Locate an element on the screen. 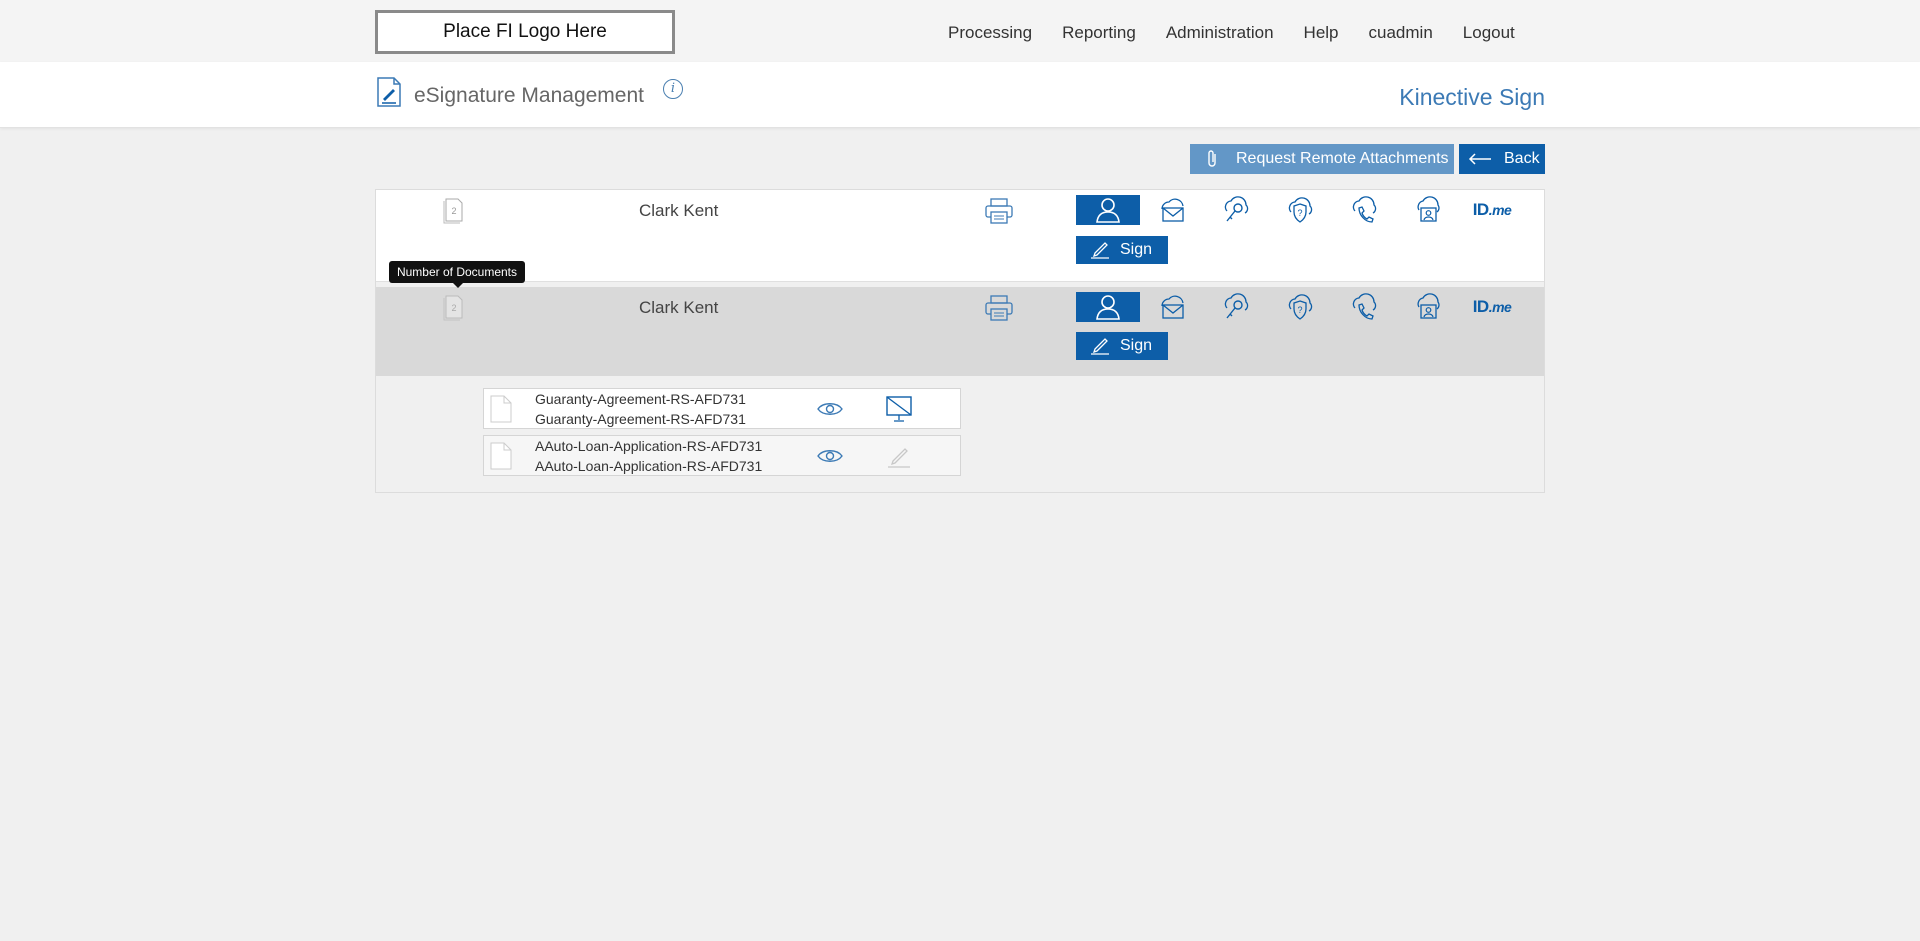  nav-processing: Processing is located at coordinates (990, 33).